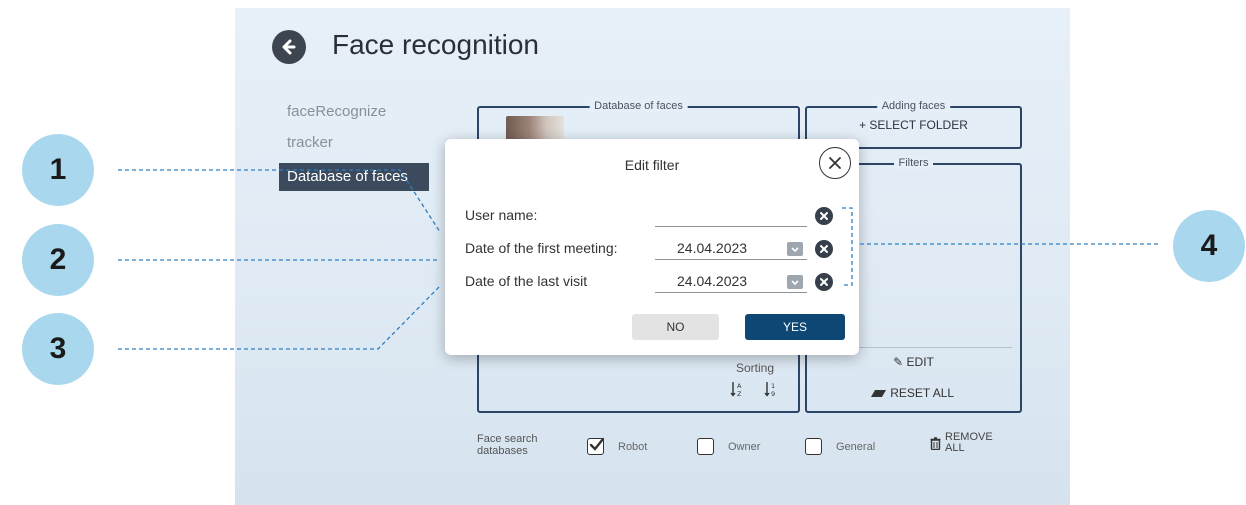 The width and height of the screenshot is (1246, 505). I want to click on user-name-label: User name:, so click(501, 215).